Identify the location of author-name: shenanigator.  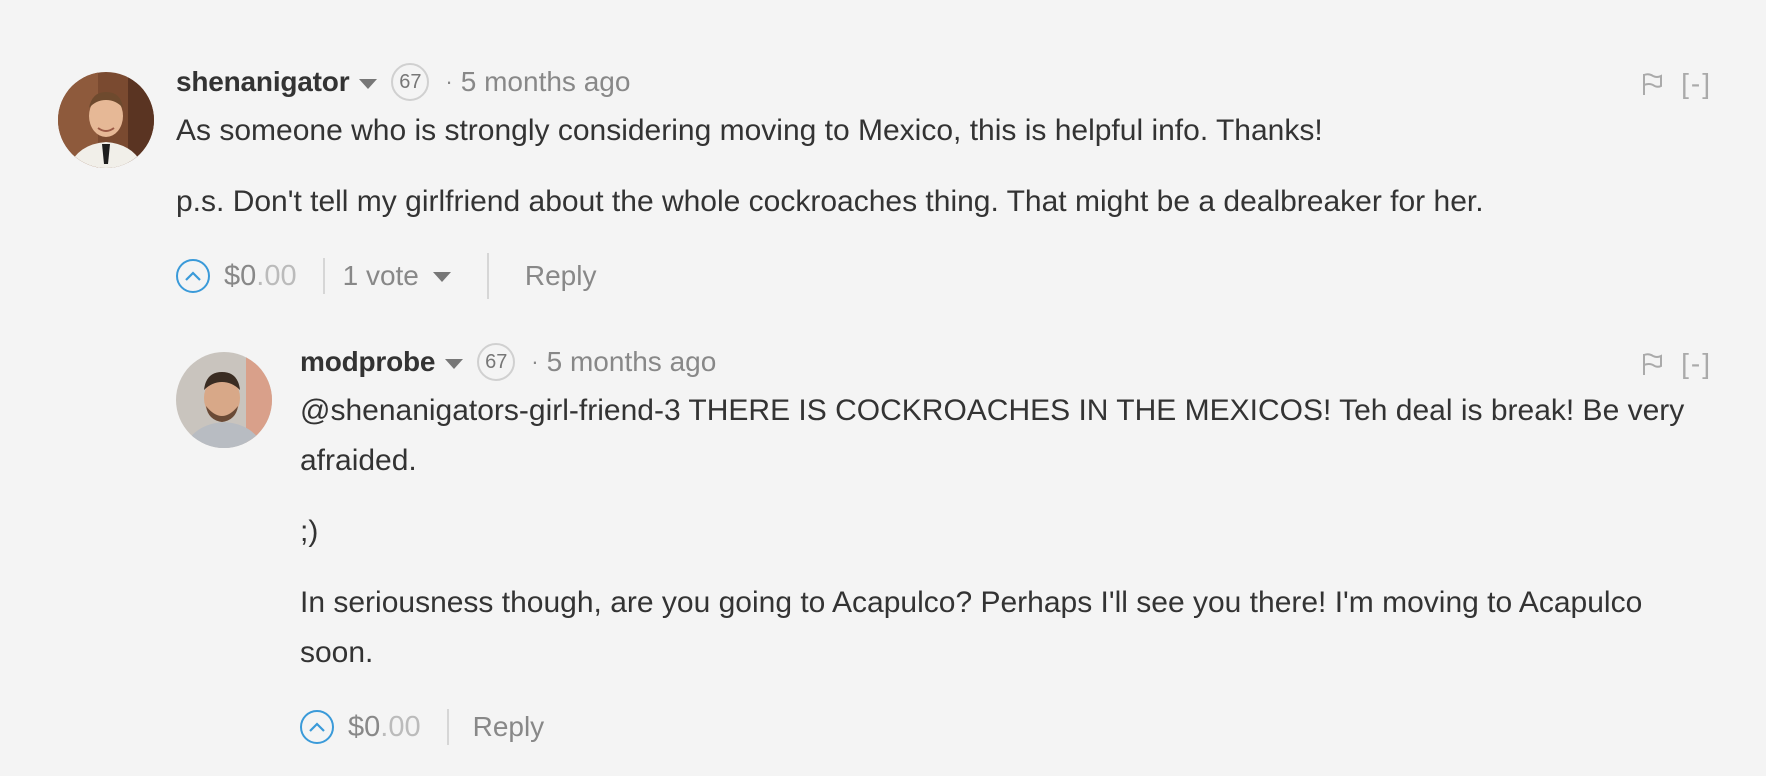
(263, 82).